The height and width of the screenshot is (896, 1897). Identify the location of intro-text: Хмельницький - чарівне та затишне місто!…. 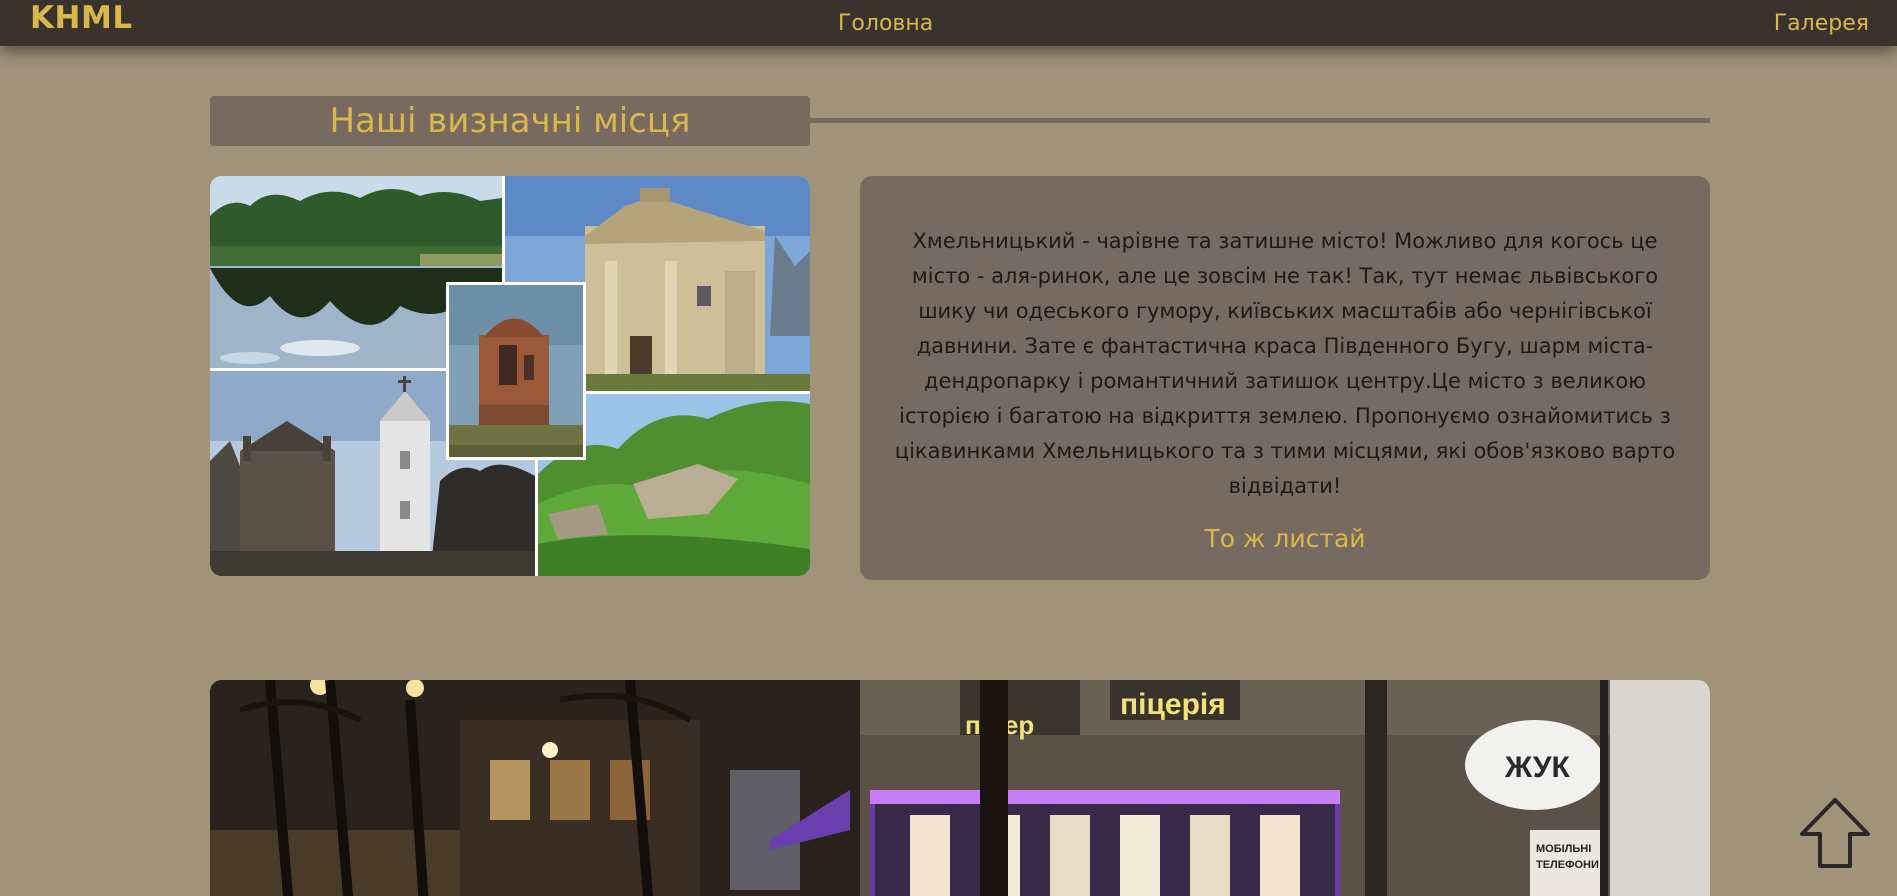
(1285, 363).